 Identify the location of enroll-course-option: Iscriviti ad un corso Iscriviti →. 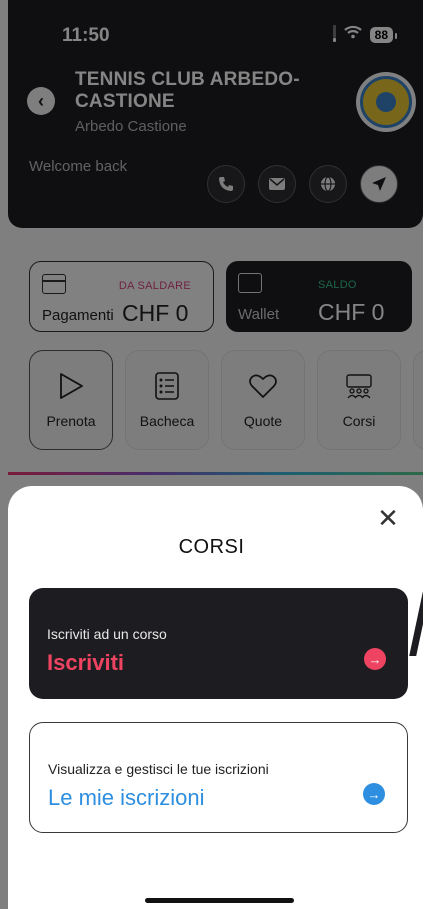
(218, 643).